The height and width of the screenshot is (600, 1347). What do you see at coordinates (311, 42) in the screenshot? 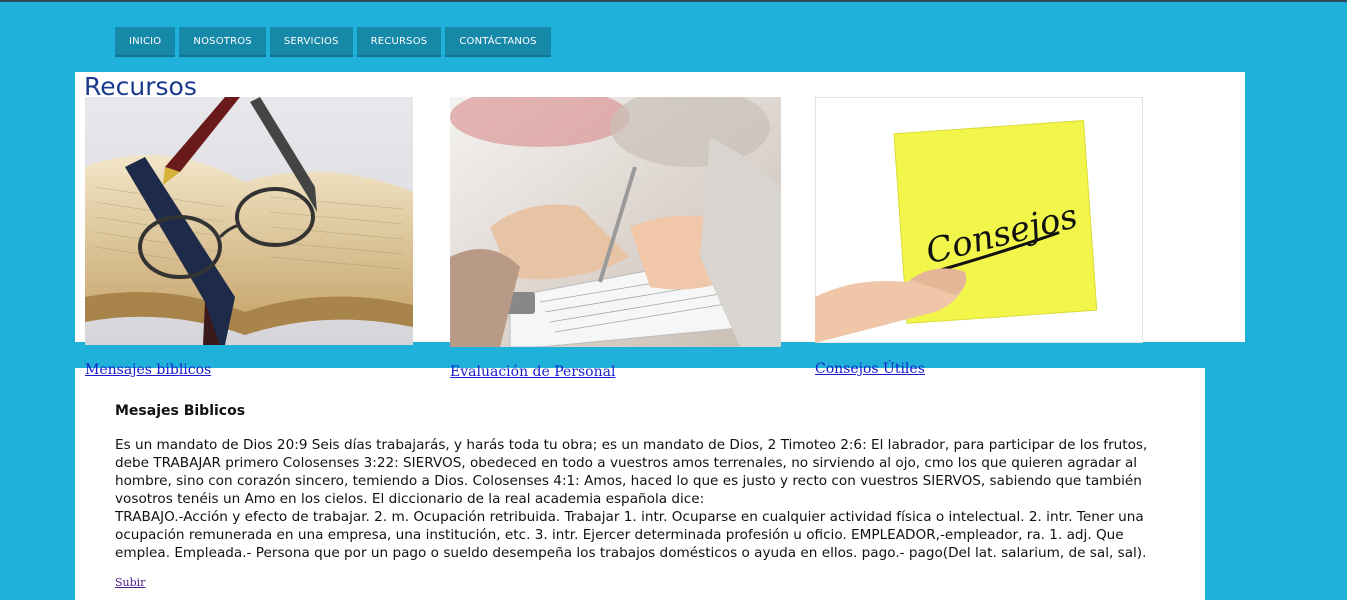
I see `nav-servicios: SERVICIOS` at bounding box center [311, 42].